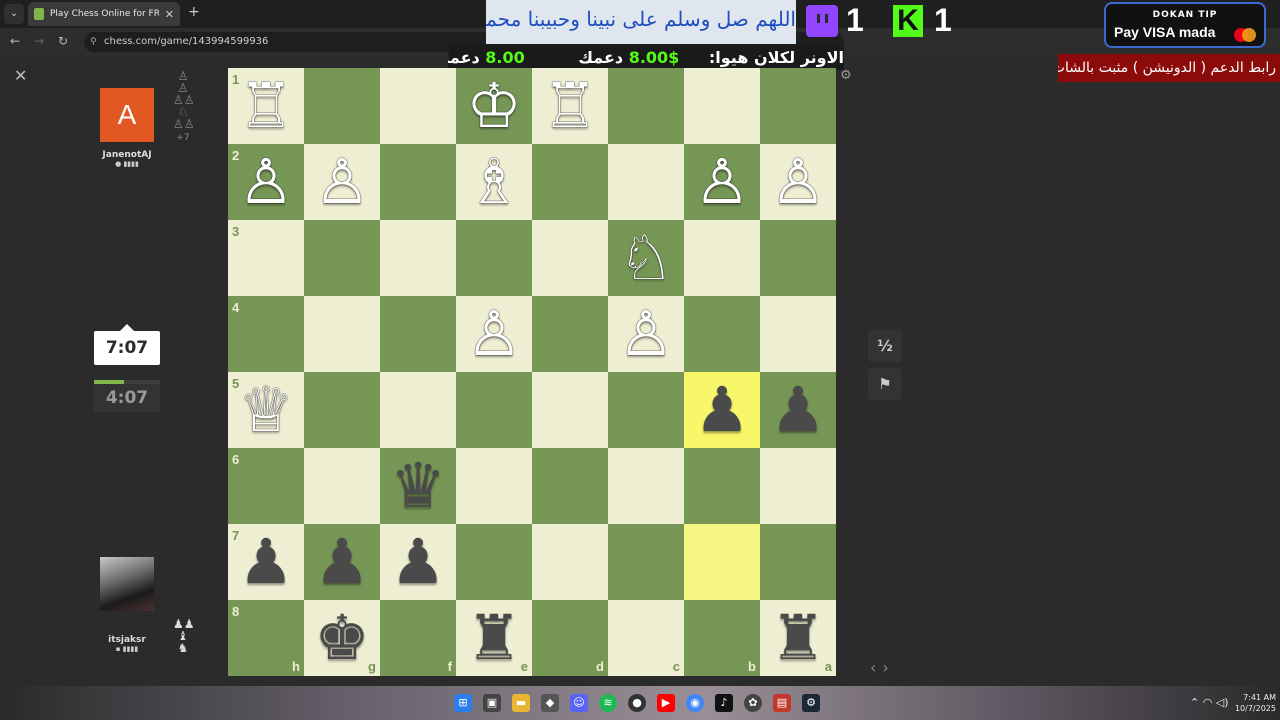 This screenshot has width=1280, height=720. I want to click on square-a3, so click(798, 258).